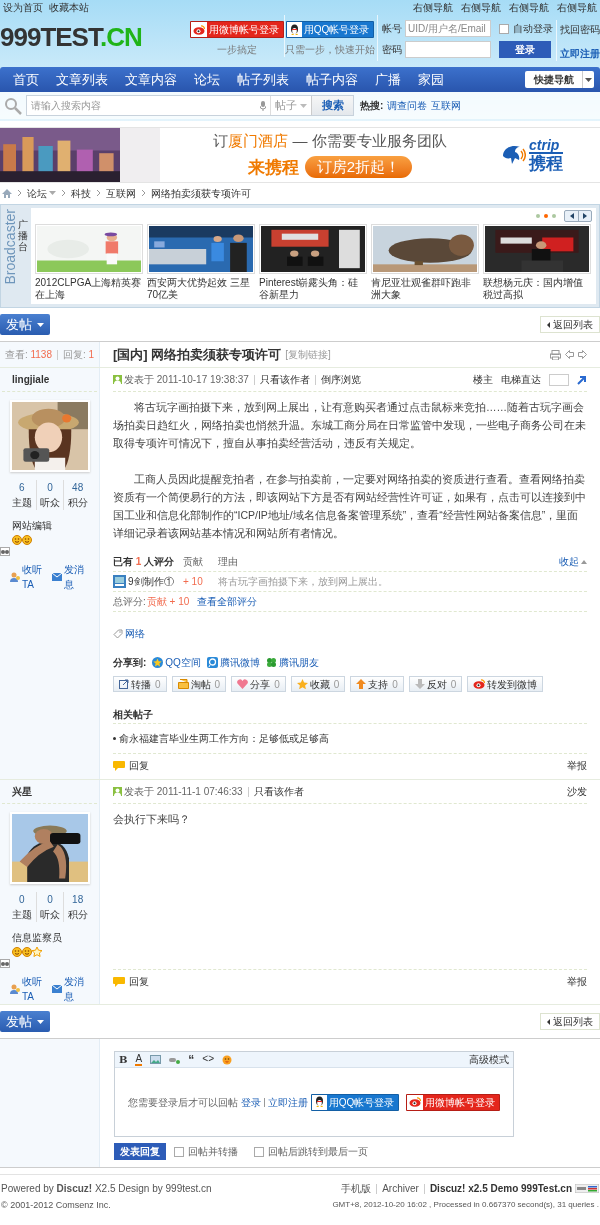 Image resolution: width=600 pixels, height=1225 pixels. What do you see at coordinates (300, 155) in the screenshot?
I see `ad-banner: 订厦门酒店 — 你需要专业服务团队 来携程 订房2折起！ ctrip 携程` at bounding box center [300, 155].